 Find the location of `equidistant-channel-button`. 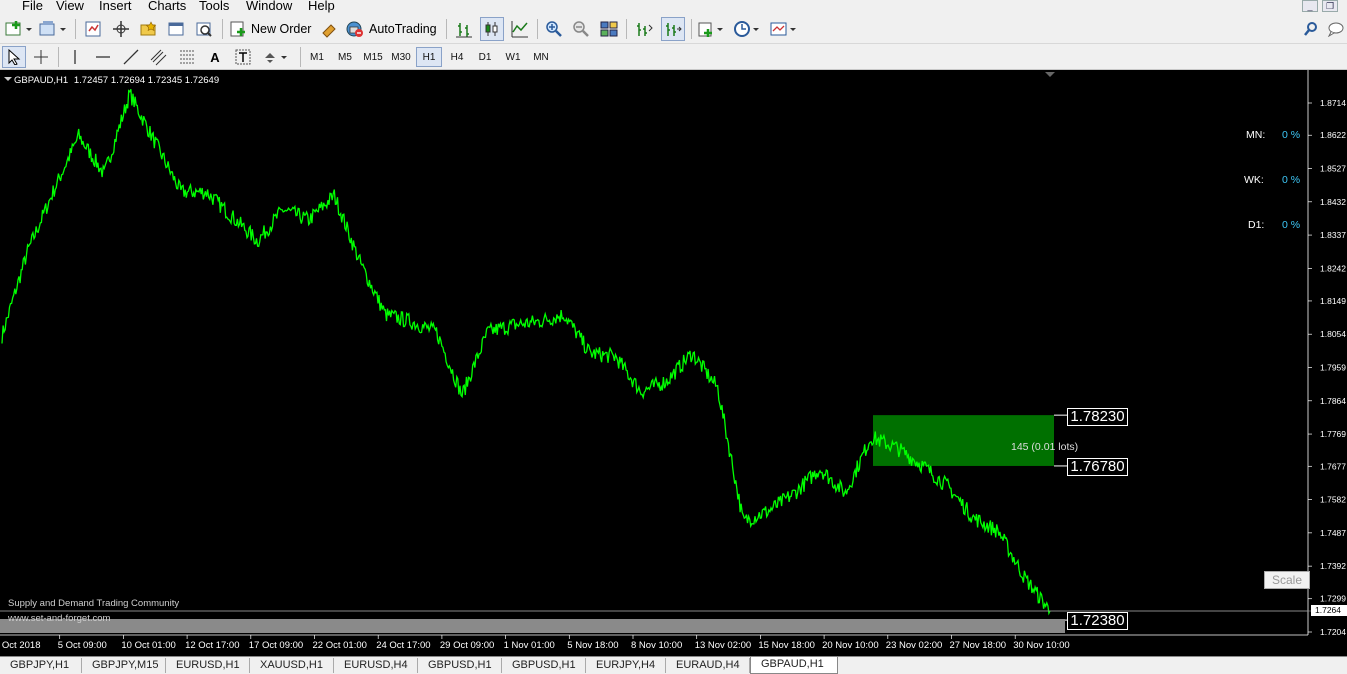

equidistant-channel-button is located at coordinates (159, 57).